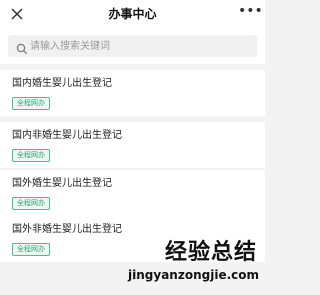 This screenshot has height=295, width=320. I want to click on watermark: 经验总结 jingyanzongjie.com, so click(183, 266).